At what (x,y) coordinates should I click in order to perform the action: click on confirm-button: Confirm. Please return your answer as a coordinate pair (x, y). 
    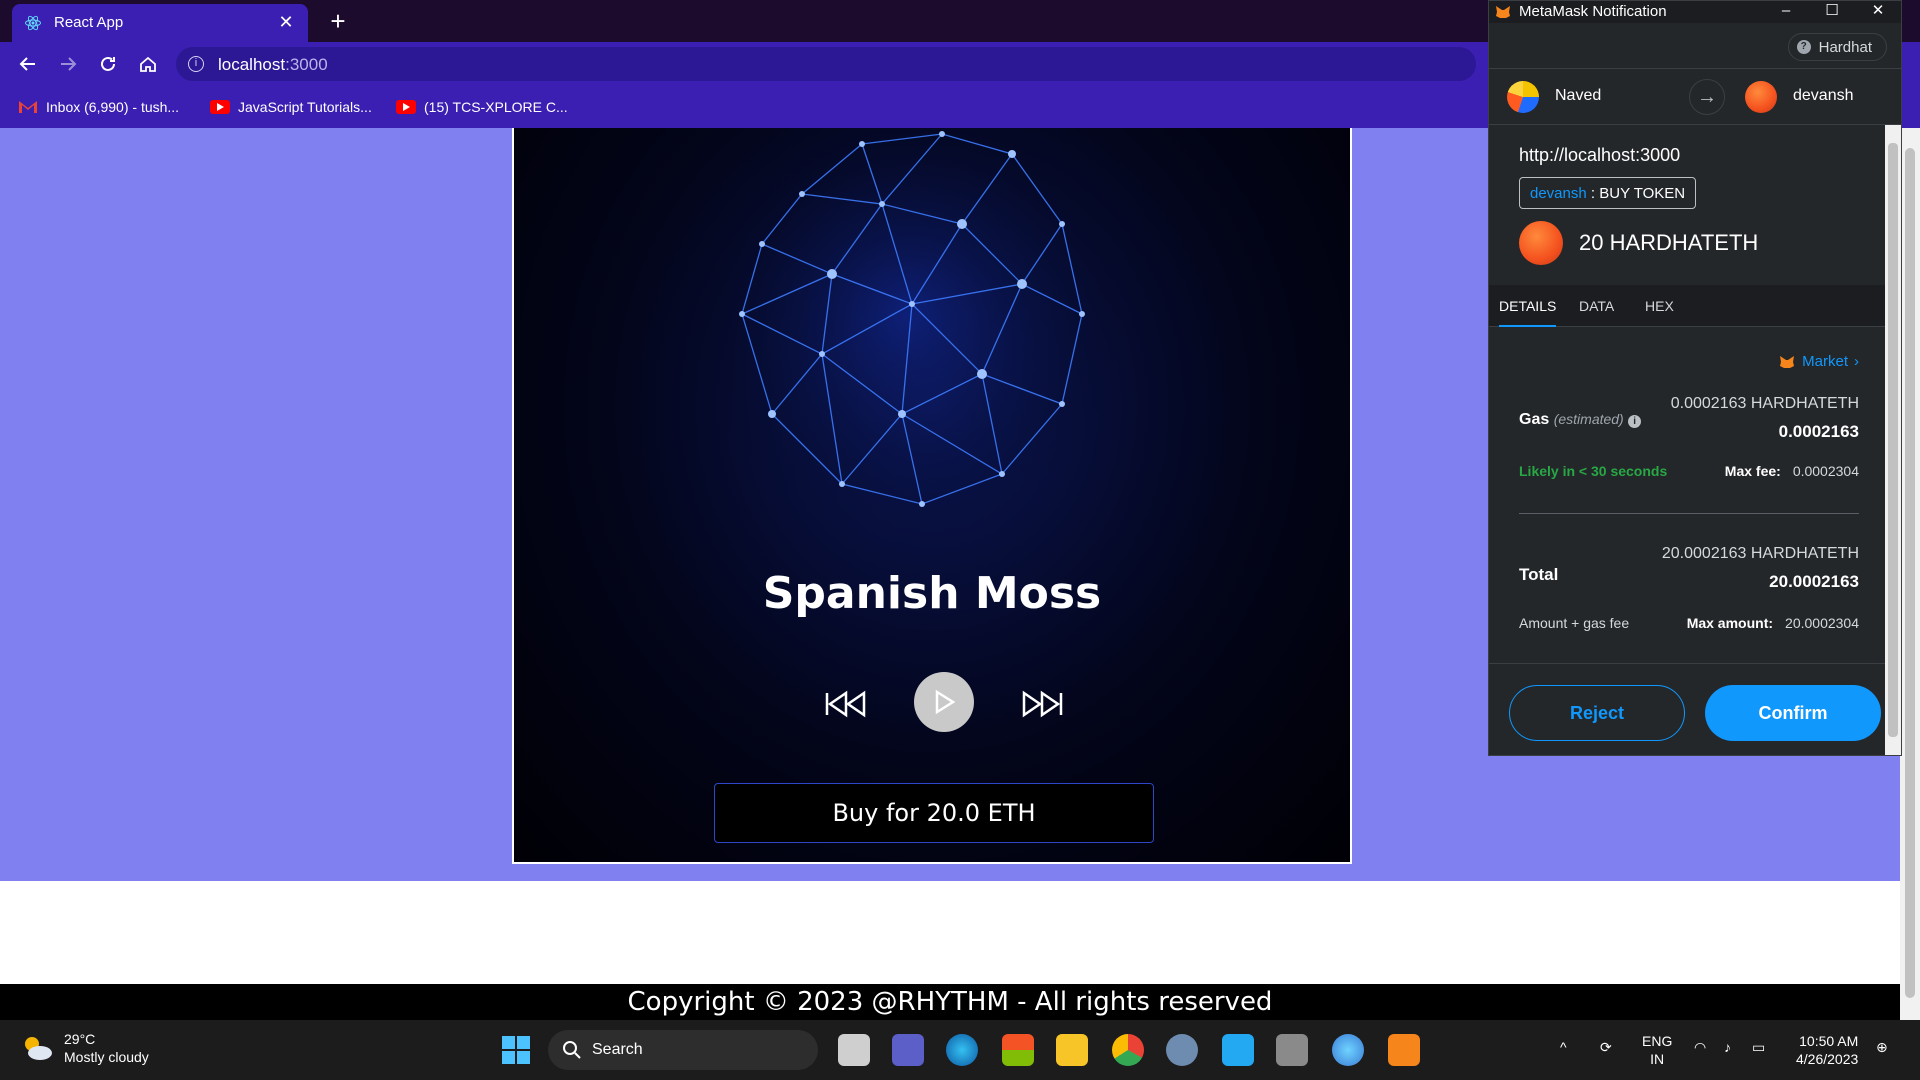
    Looking at the image, I should click on (1793, 713).